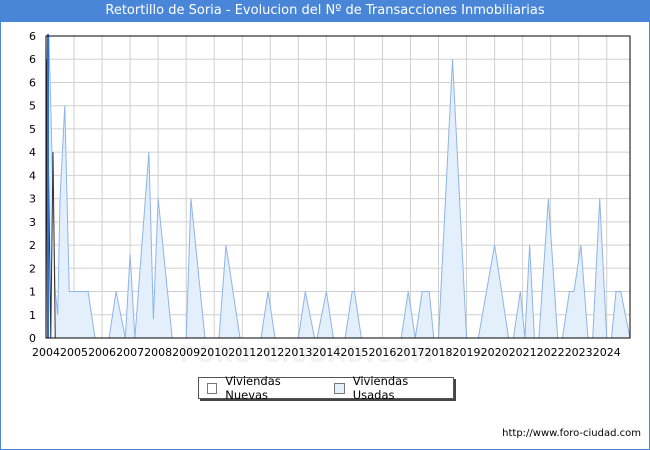  I want to click on x-tick-label: 2023, so click(579, 352).